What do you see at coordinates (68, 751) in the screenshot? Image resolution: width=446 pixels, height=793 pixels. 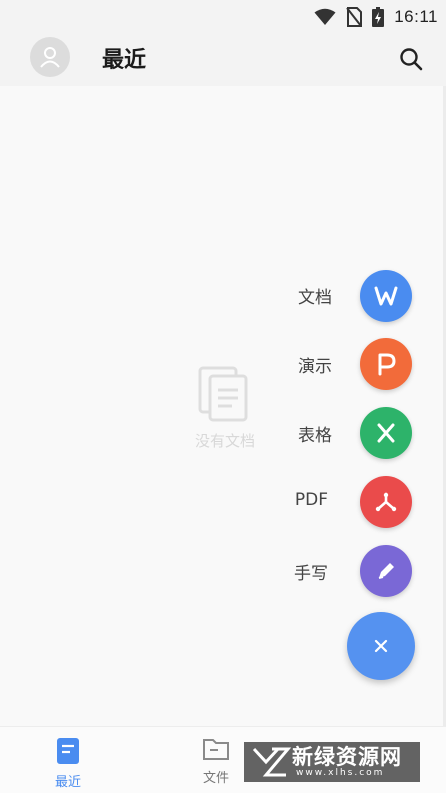 I see `recent-doc-icon` at bounding box center [68, 751].